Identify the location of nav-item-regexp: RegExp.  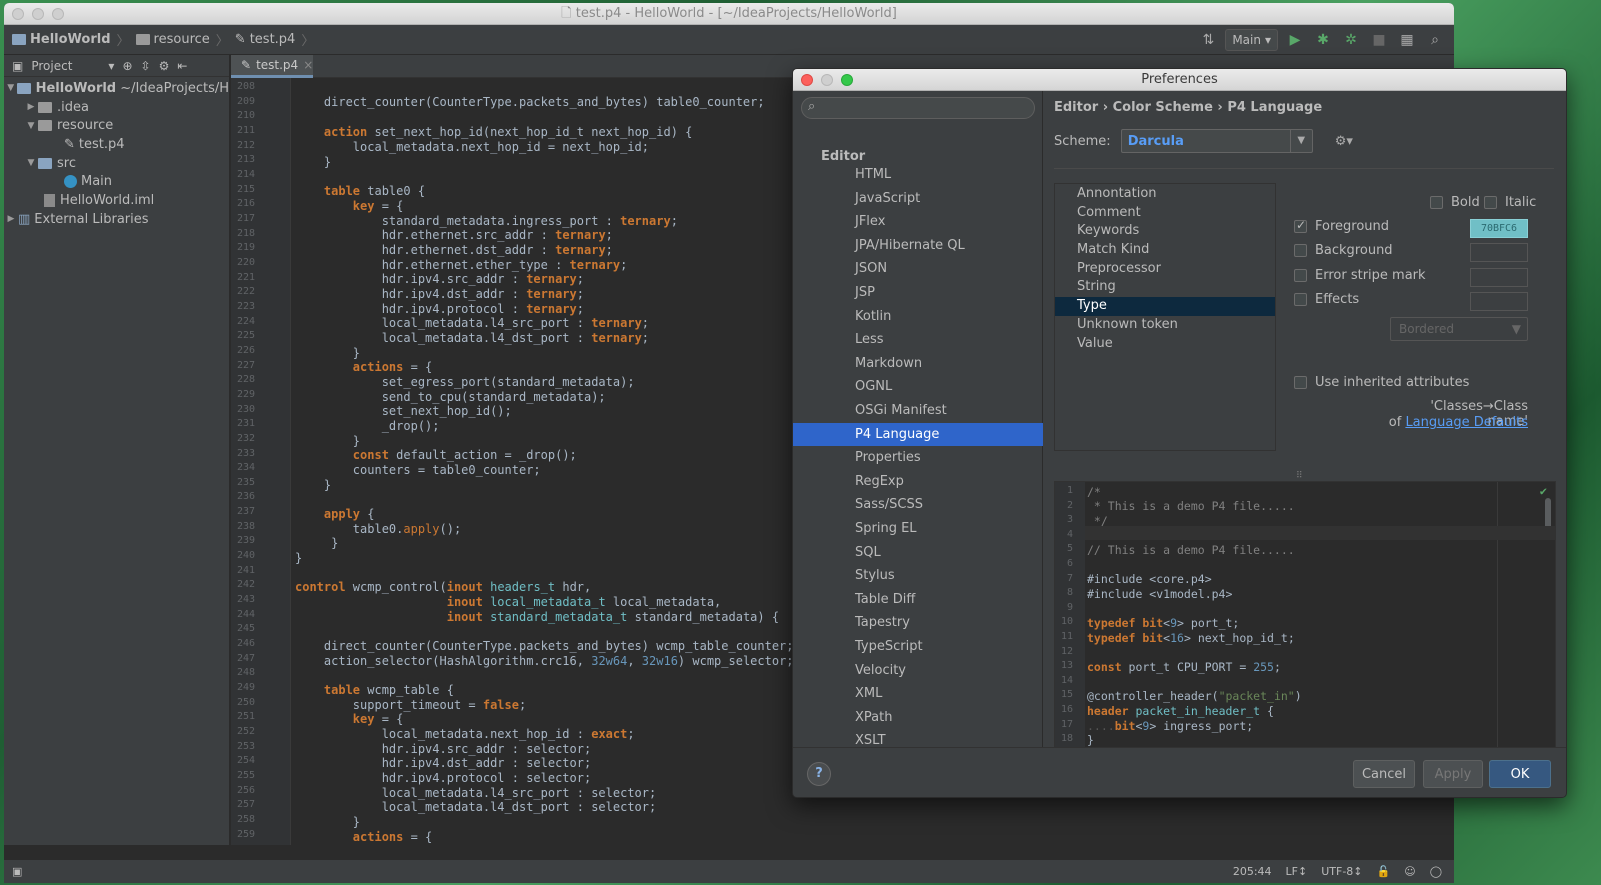
(918, 481).